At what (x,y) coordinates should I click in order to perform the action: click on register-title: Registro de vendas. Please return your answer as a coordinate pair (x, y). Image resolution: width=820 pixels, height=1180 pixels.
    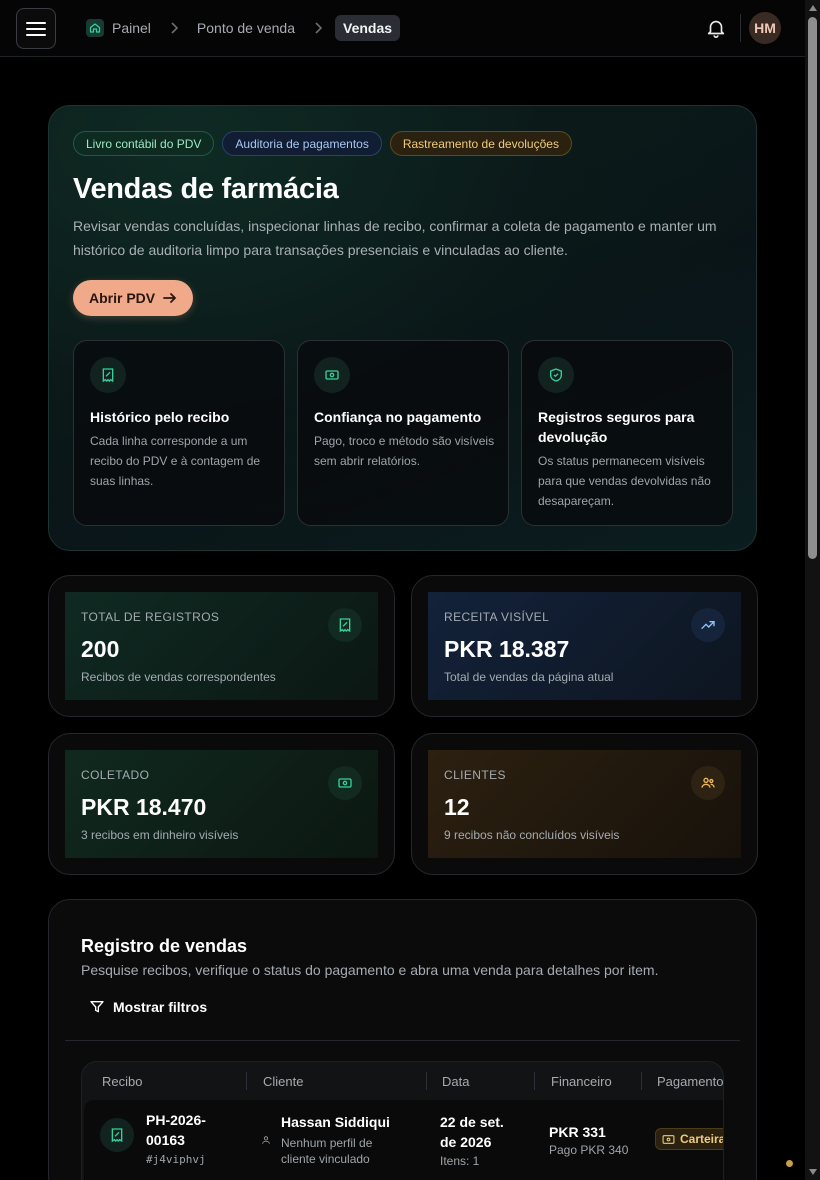
    Looking at the image, I should click on (164, 946).